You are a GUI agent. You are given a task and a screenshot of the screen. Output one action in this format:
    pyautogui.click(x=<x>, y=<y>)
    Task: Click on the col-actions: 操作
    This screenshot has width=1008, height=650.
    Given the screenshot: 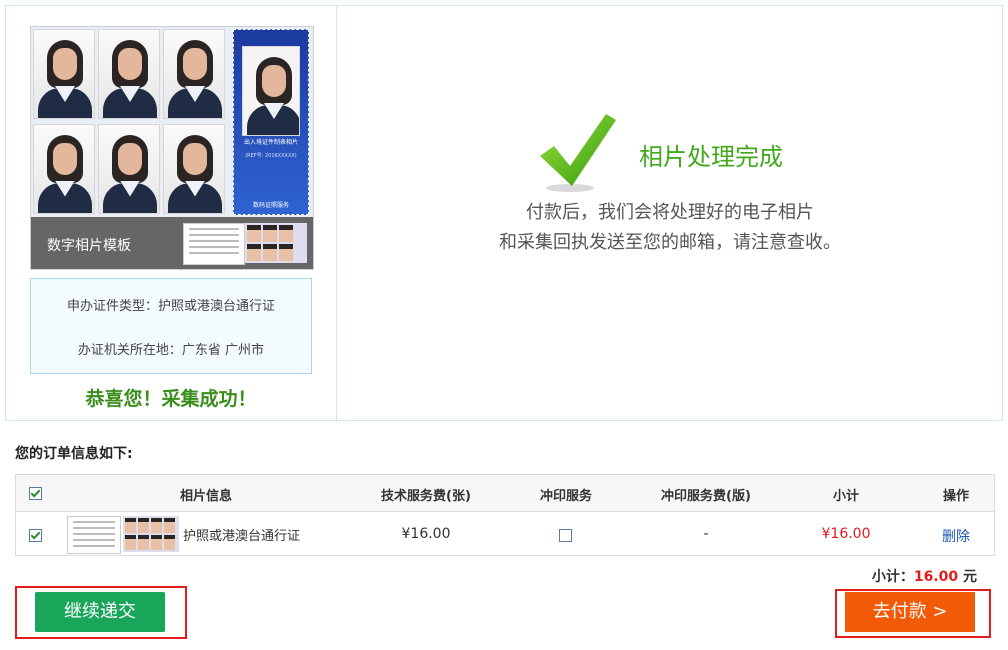 What is the action you would take?
    pyautogui.click(x=955, y=496)
    